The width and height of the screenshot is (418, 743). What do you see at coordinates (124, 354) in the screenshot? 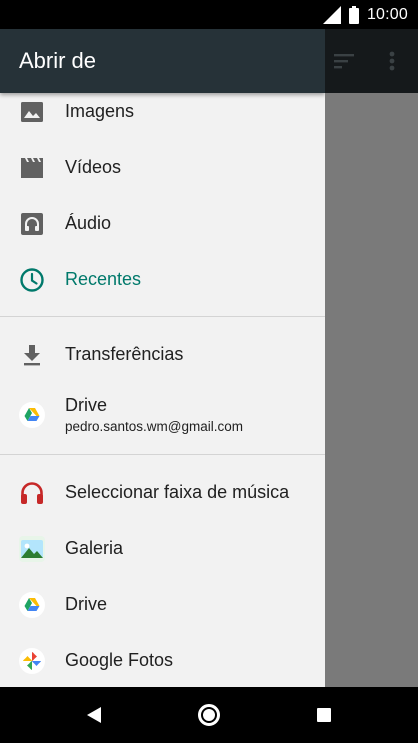
I see `drawer-item-label: Transferências` at bounding box center [124, 354].